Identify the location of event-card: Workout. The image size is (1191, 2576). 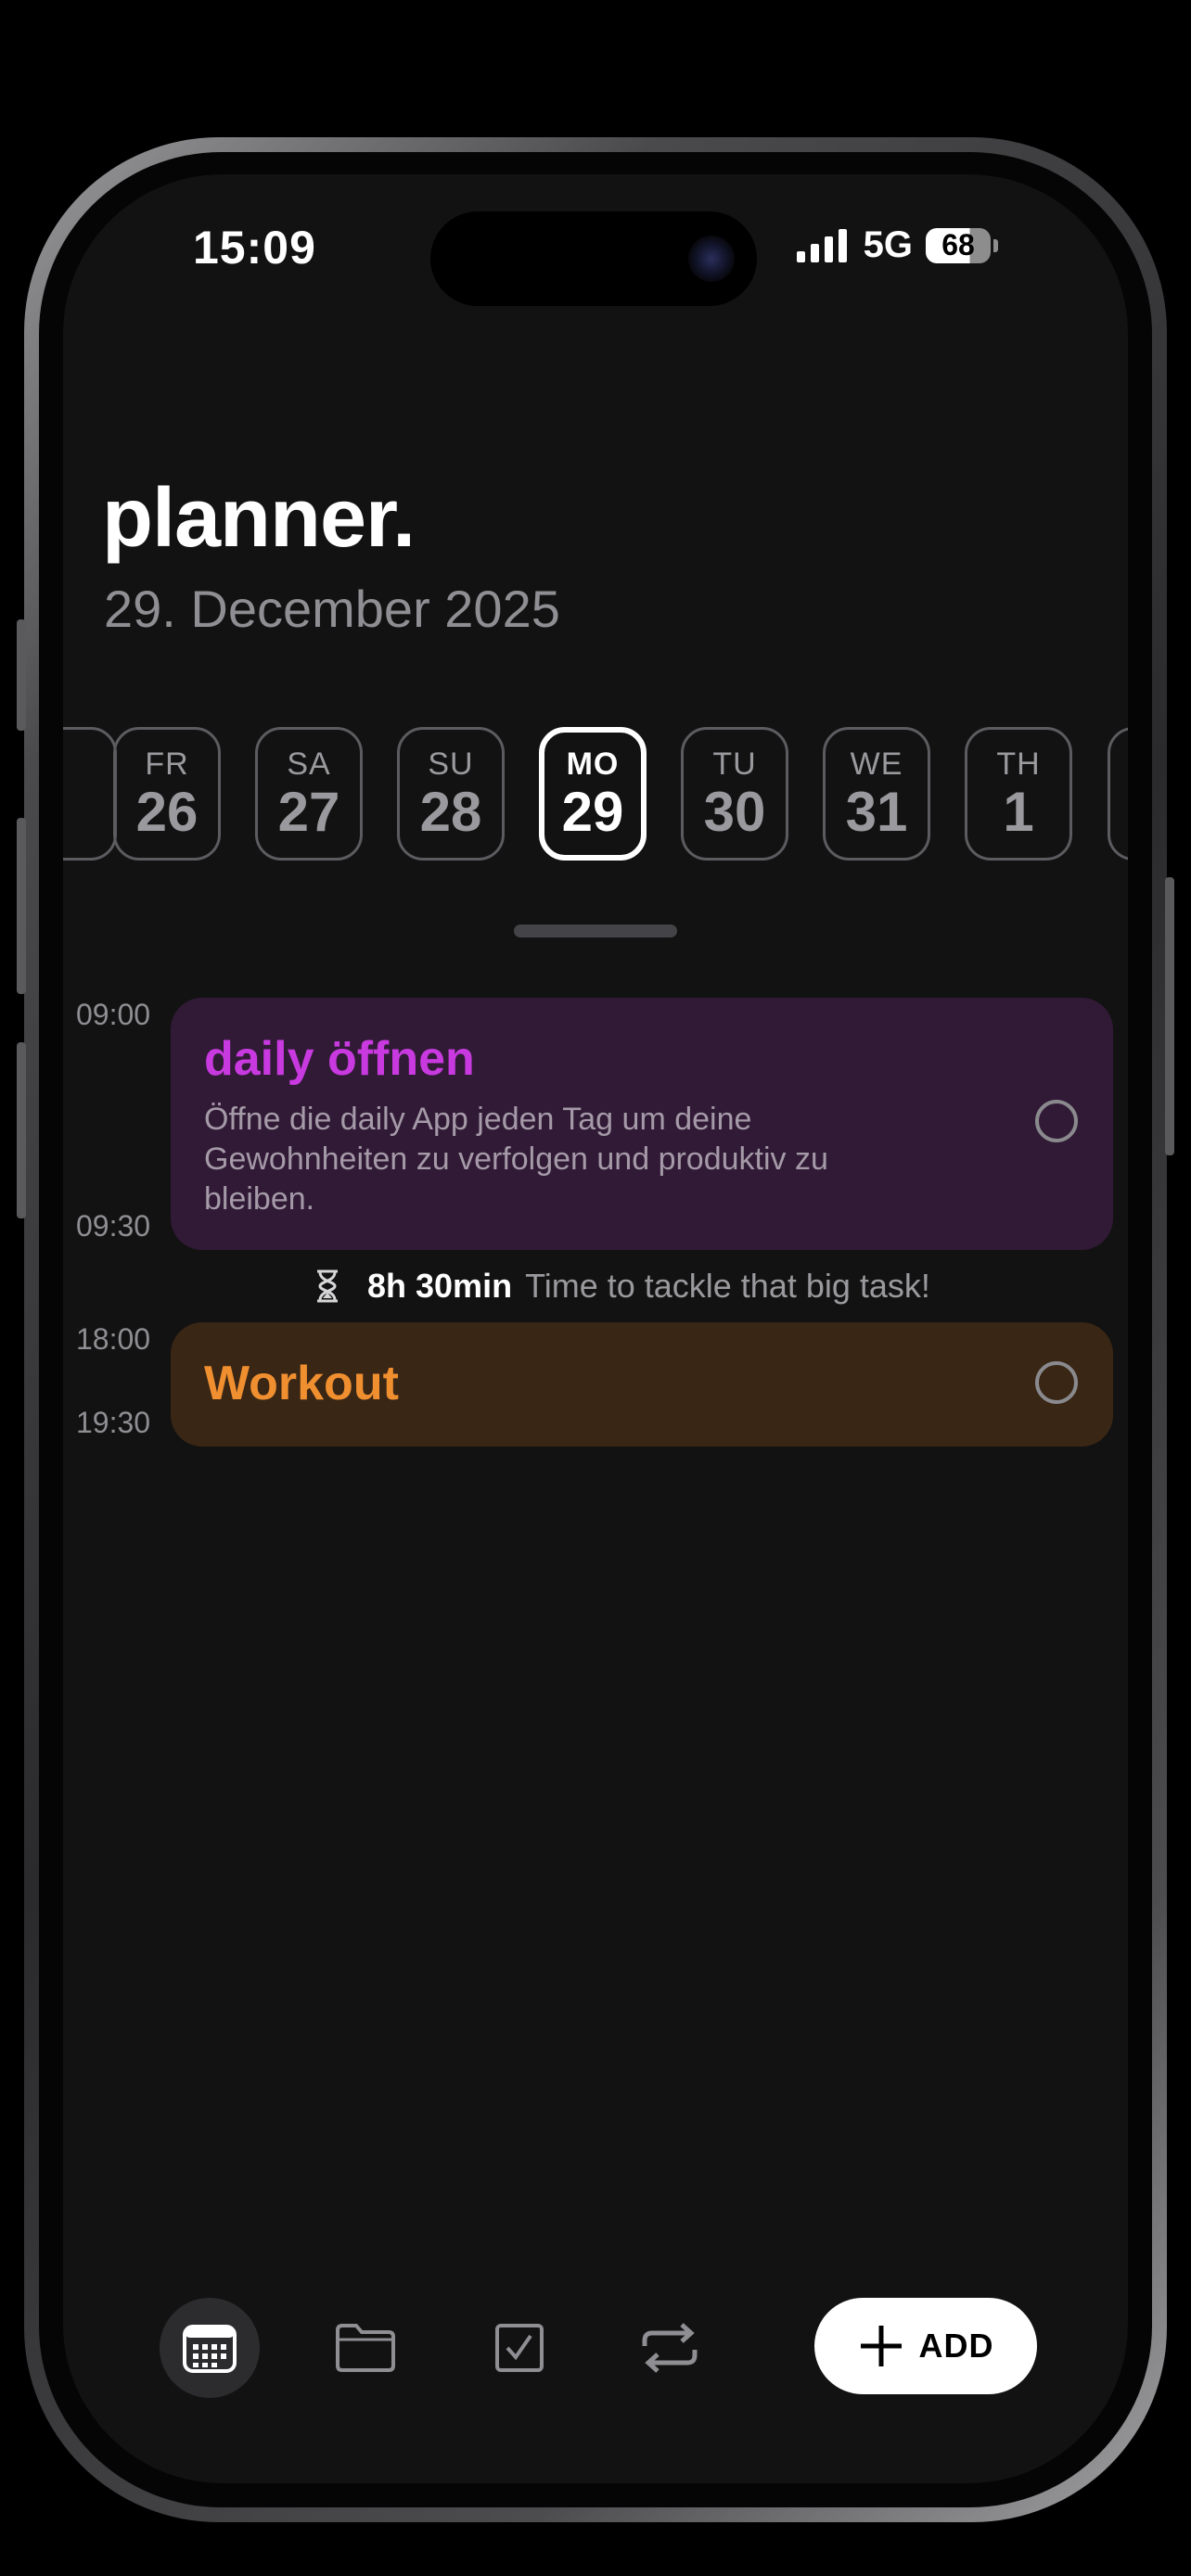
(642, 1384).